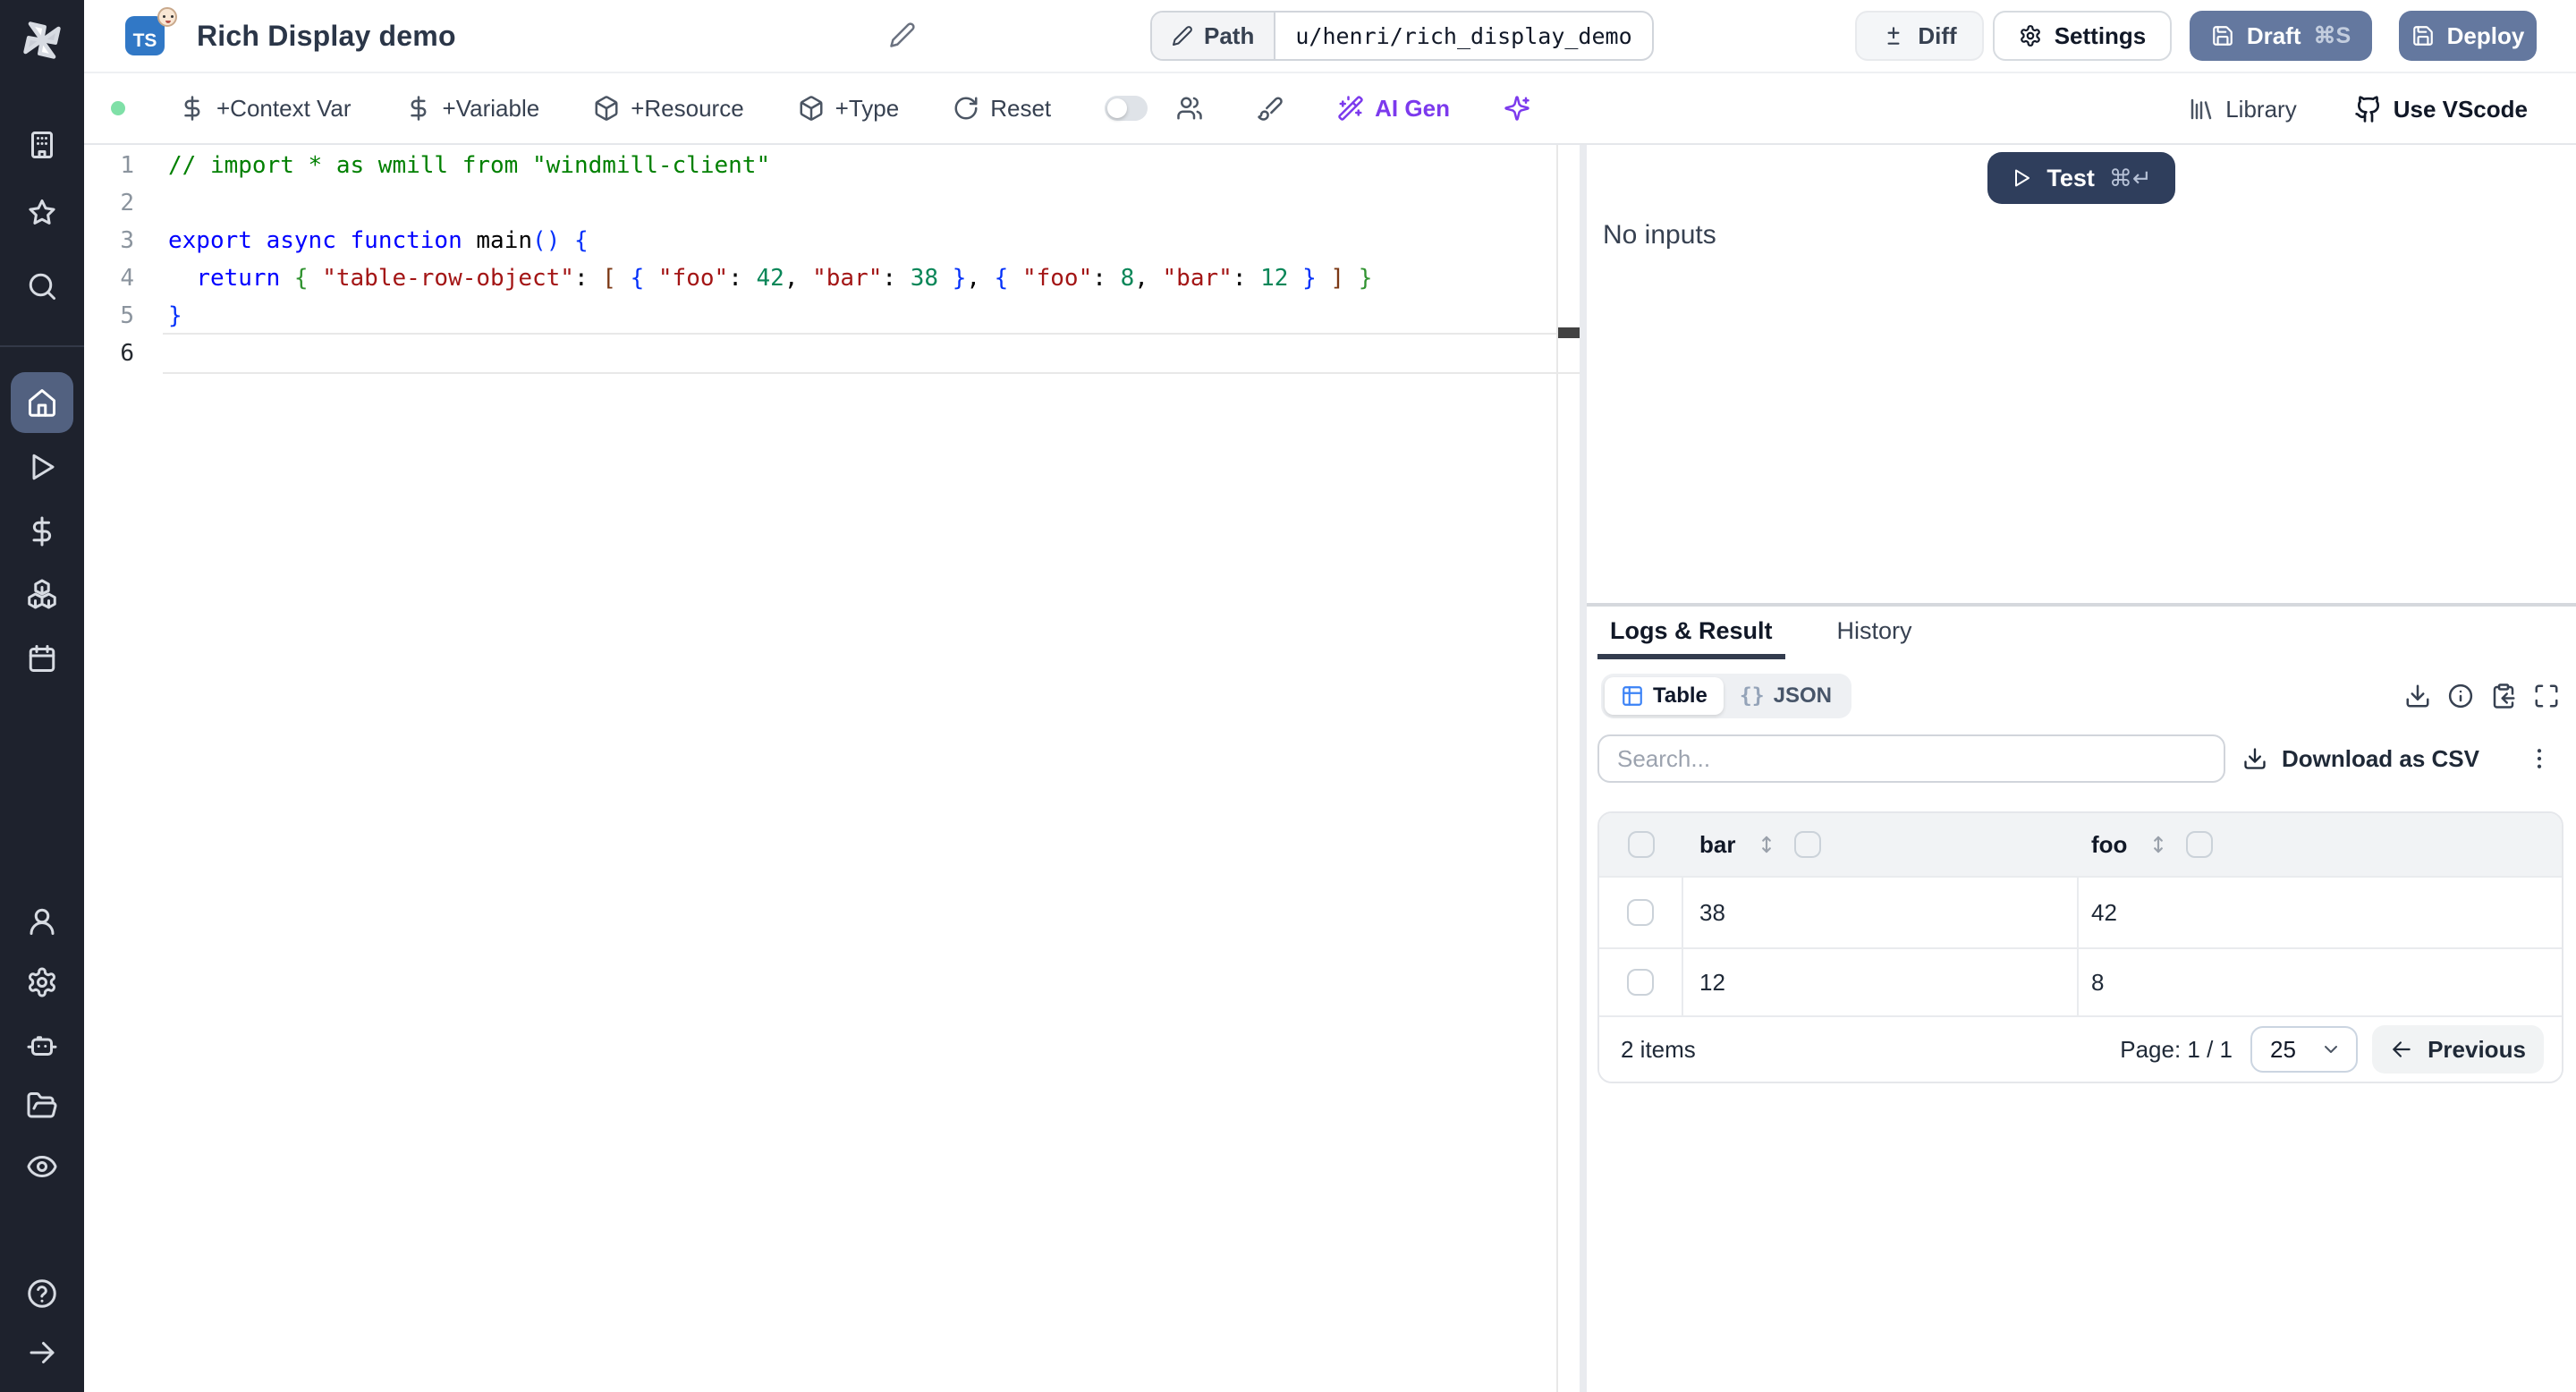  I want to click on reset-button: Reset, so click(1002, 109).